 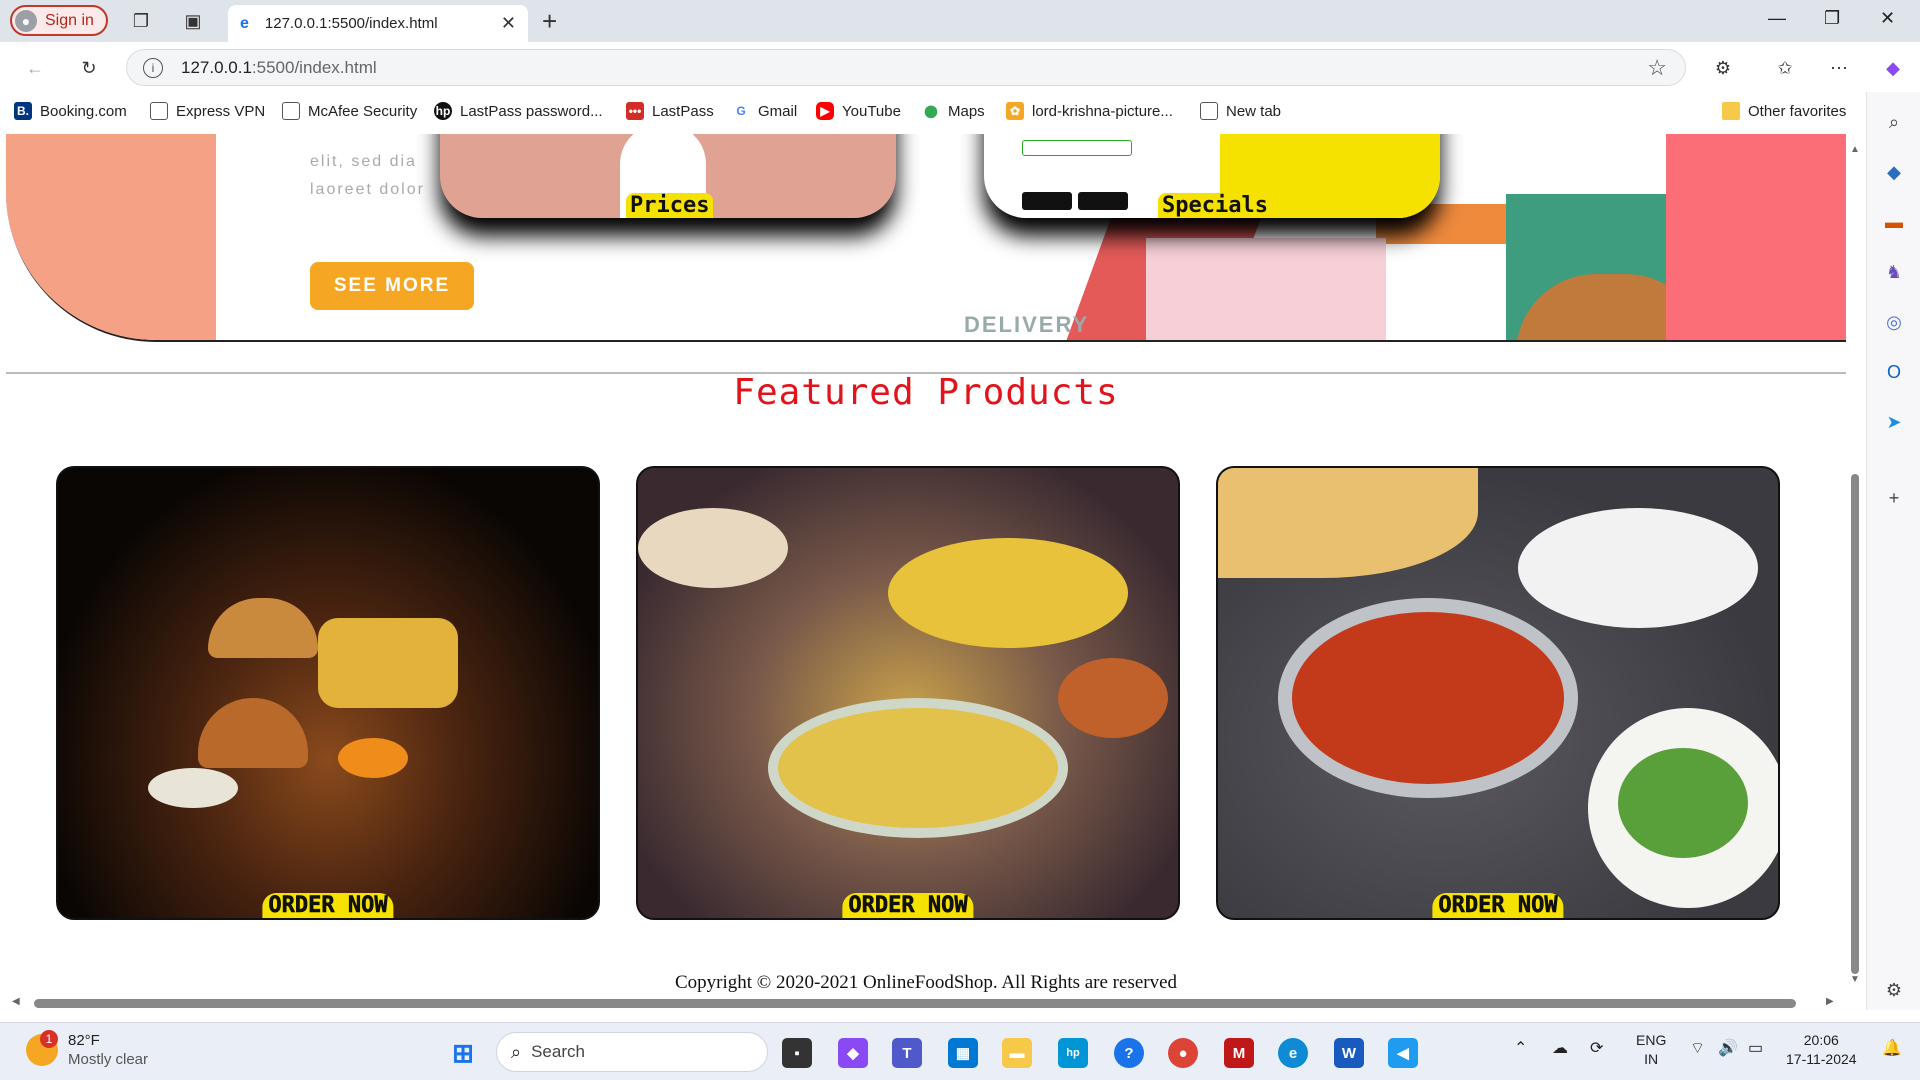 I want to click on shopping-tag-icon: ◆, so click(x=1894, y=172).